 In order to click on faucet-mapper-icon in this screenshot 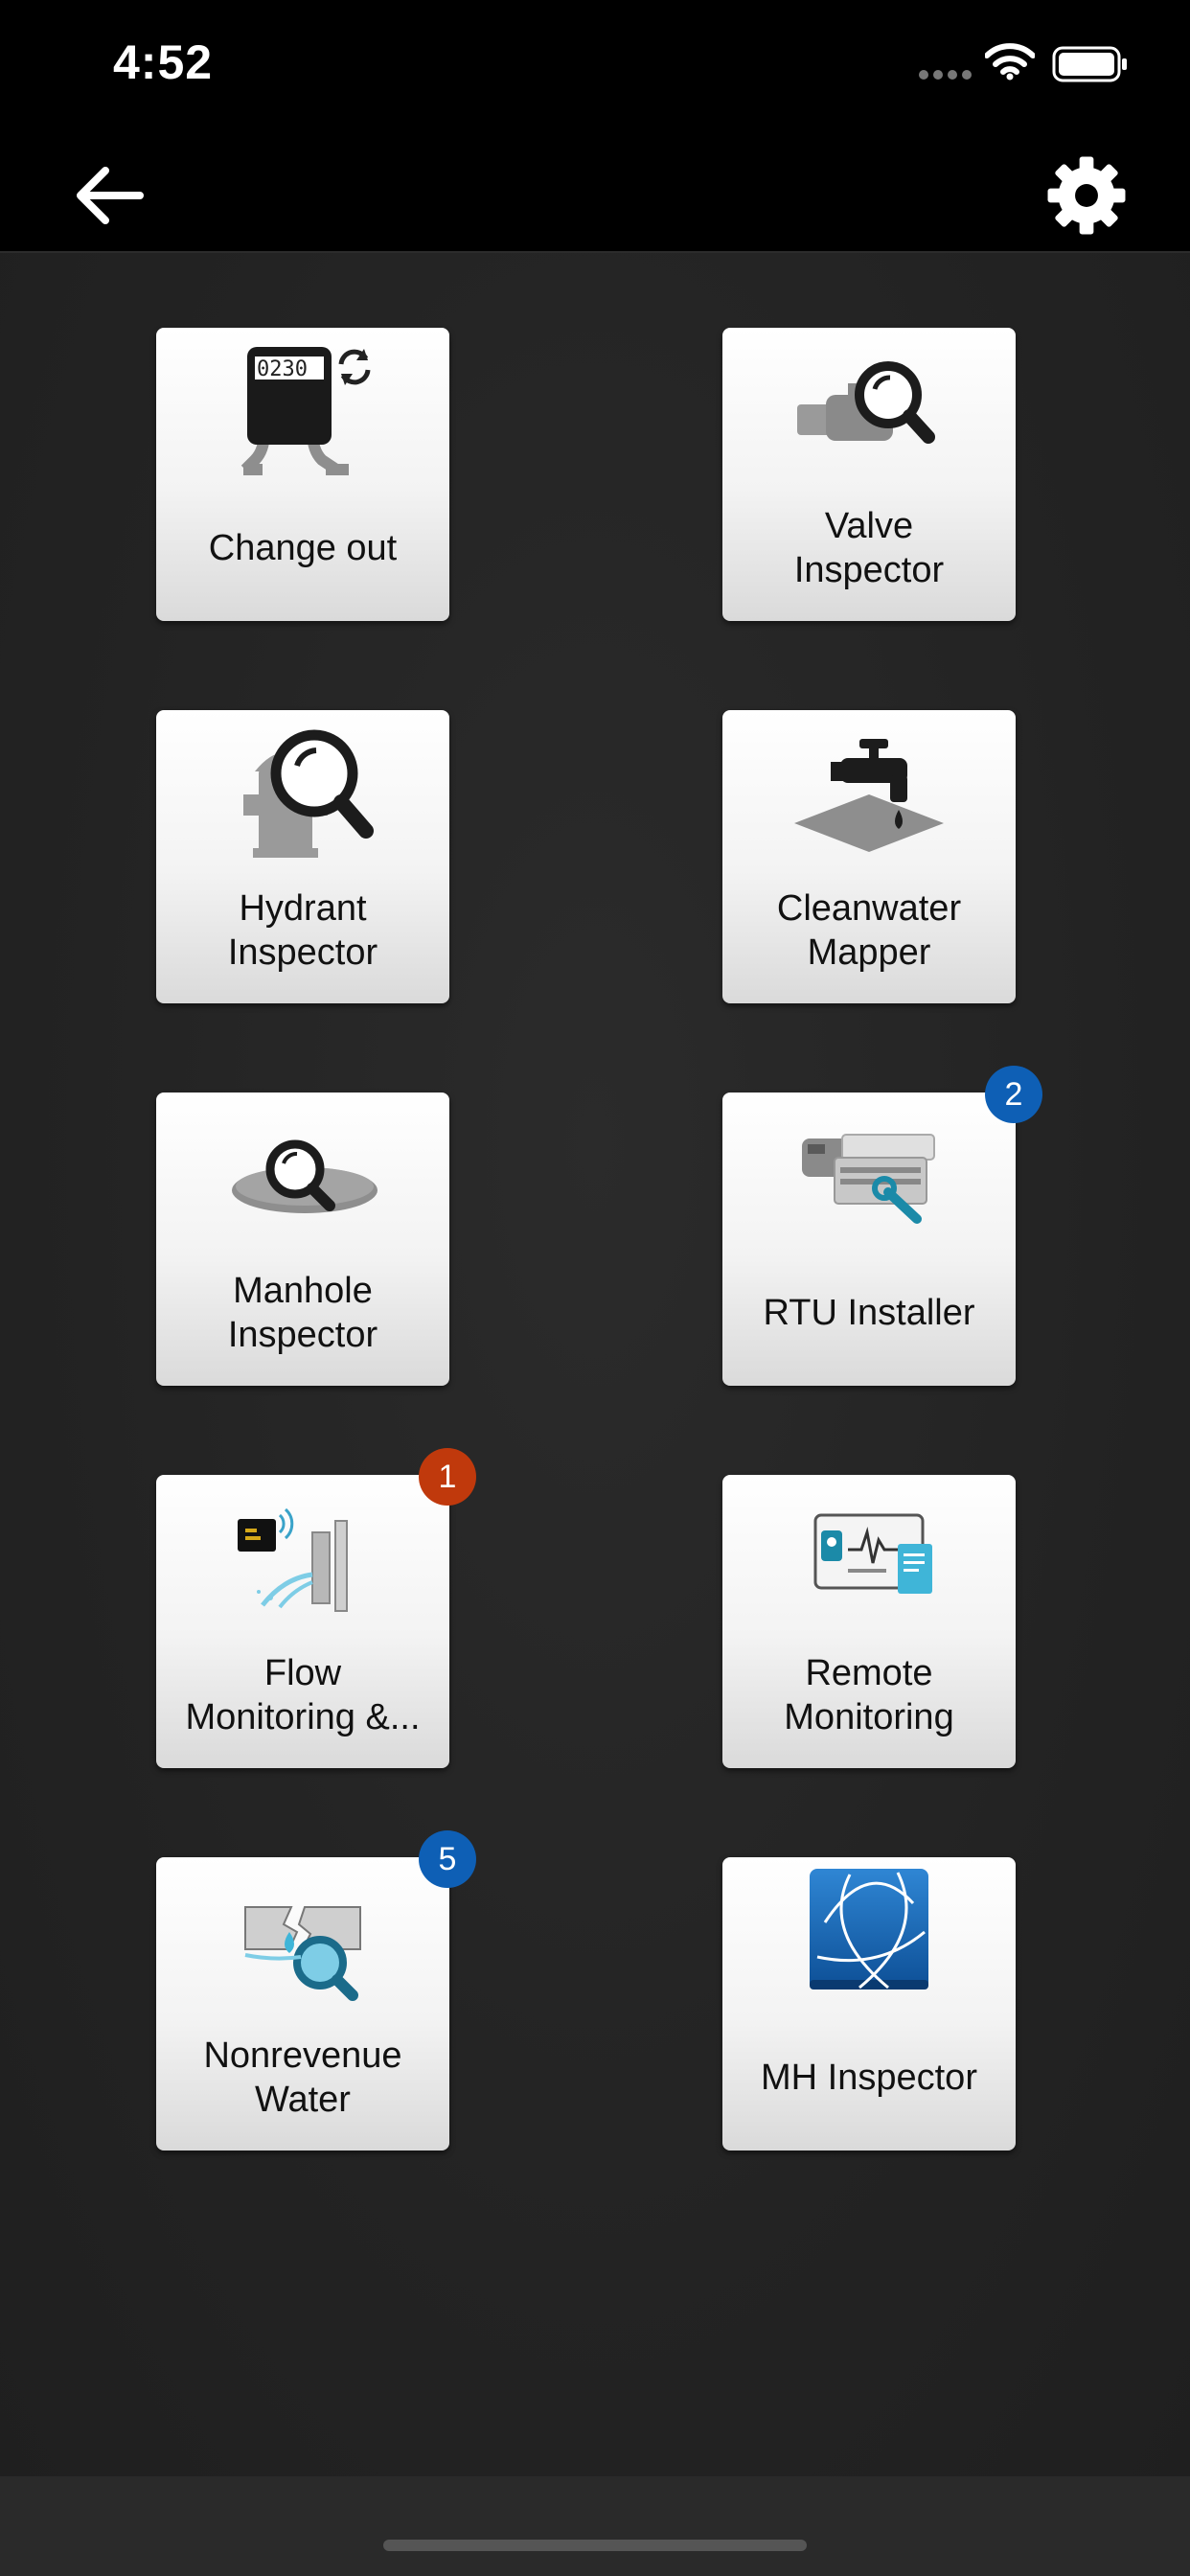, I will do `click(869, 795)`.